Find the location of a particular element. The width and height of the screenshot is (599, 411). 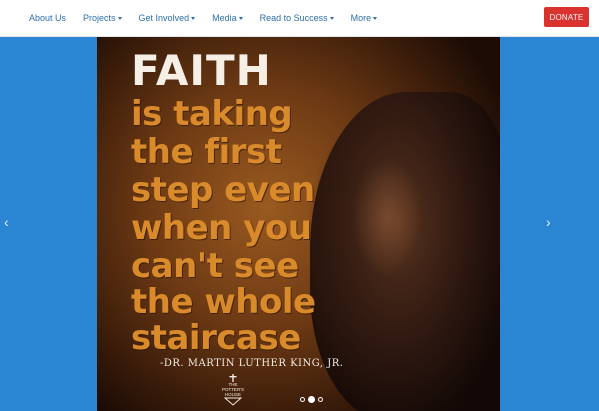

nav-item-media: Media is located at coordinates (227, 18).